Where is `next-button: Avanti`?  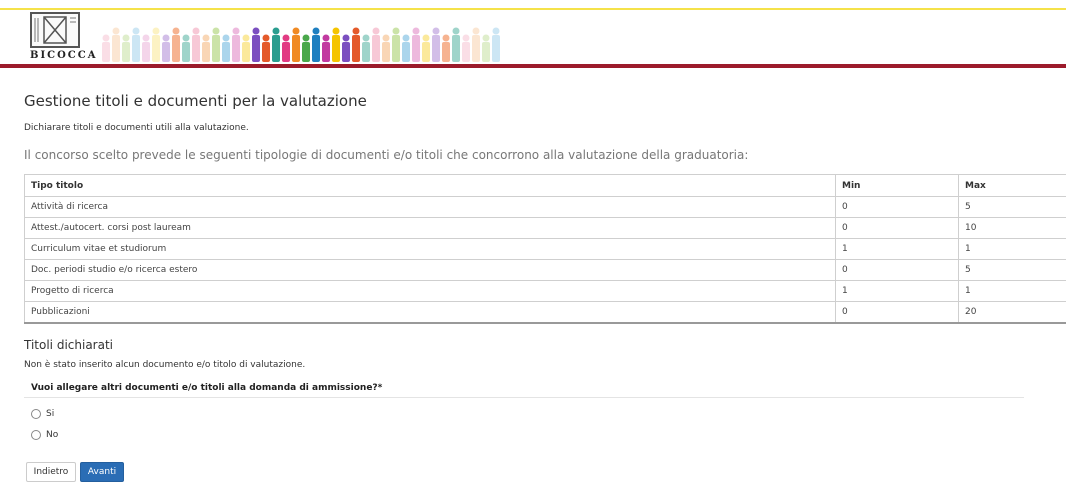
next-button: Avanti is located at coordinates (102, 472).